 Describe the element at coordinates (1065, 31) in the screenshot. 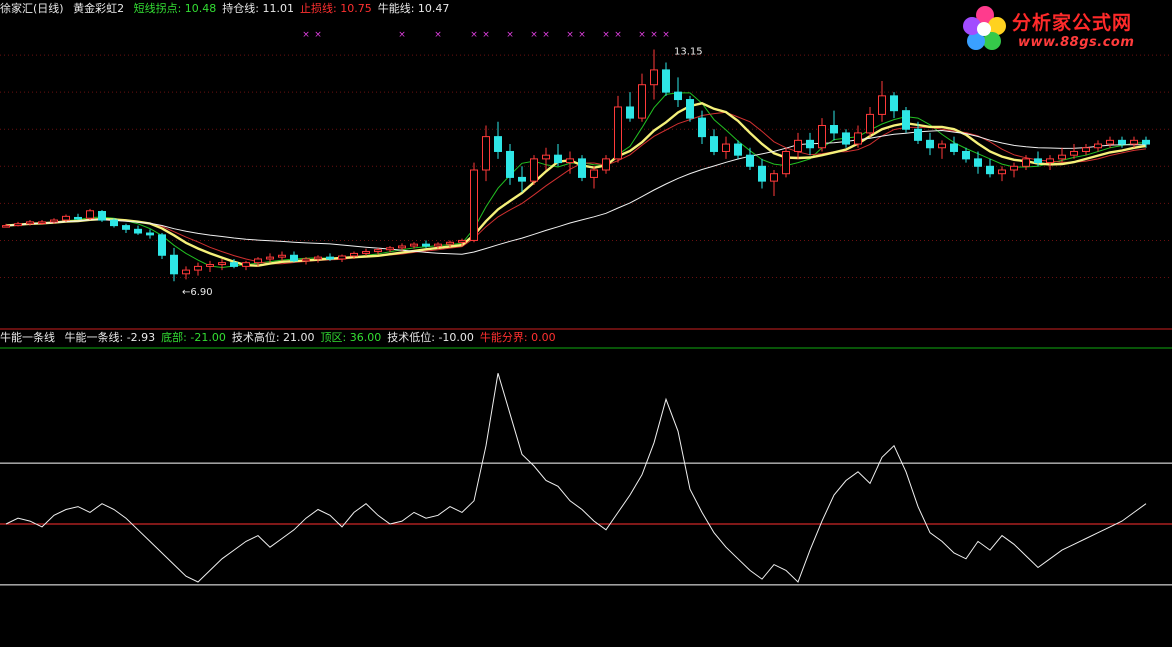

I see `site-logo: 分析家公式网 www.88gs.com` at that location.